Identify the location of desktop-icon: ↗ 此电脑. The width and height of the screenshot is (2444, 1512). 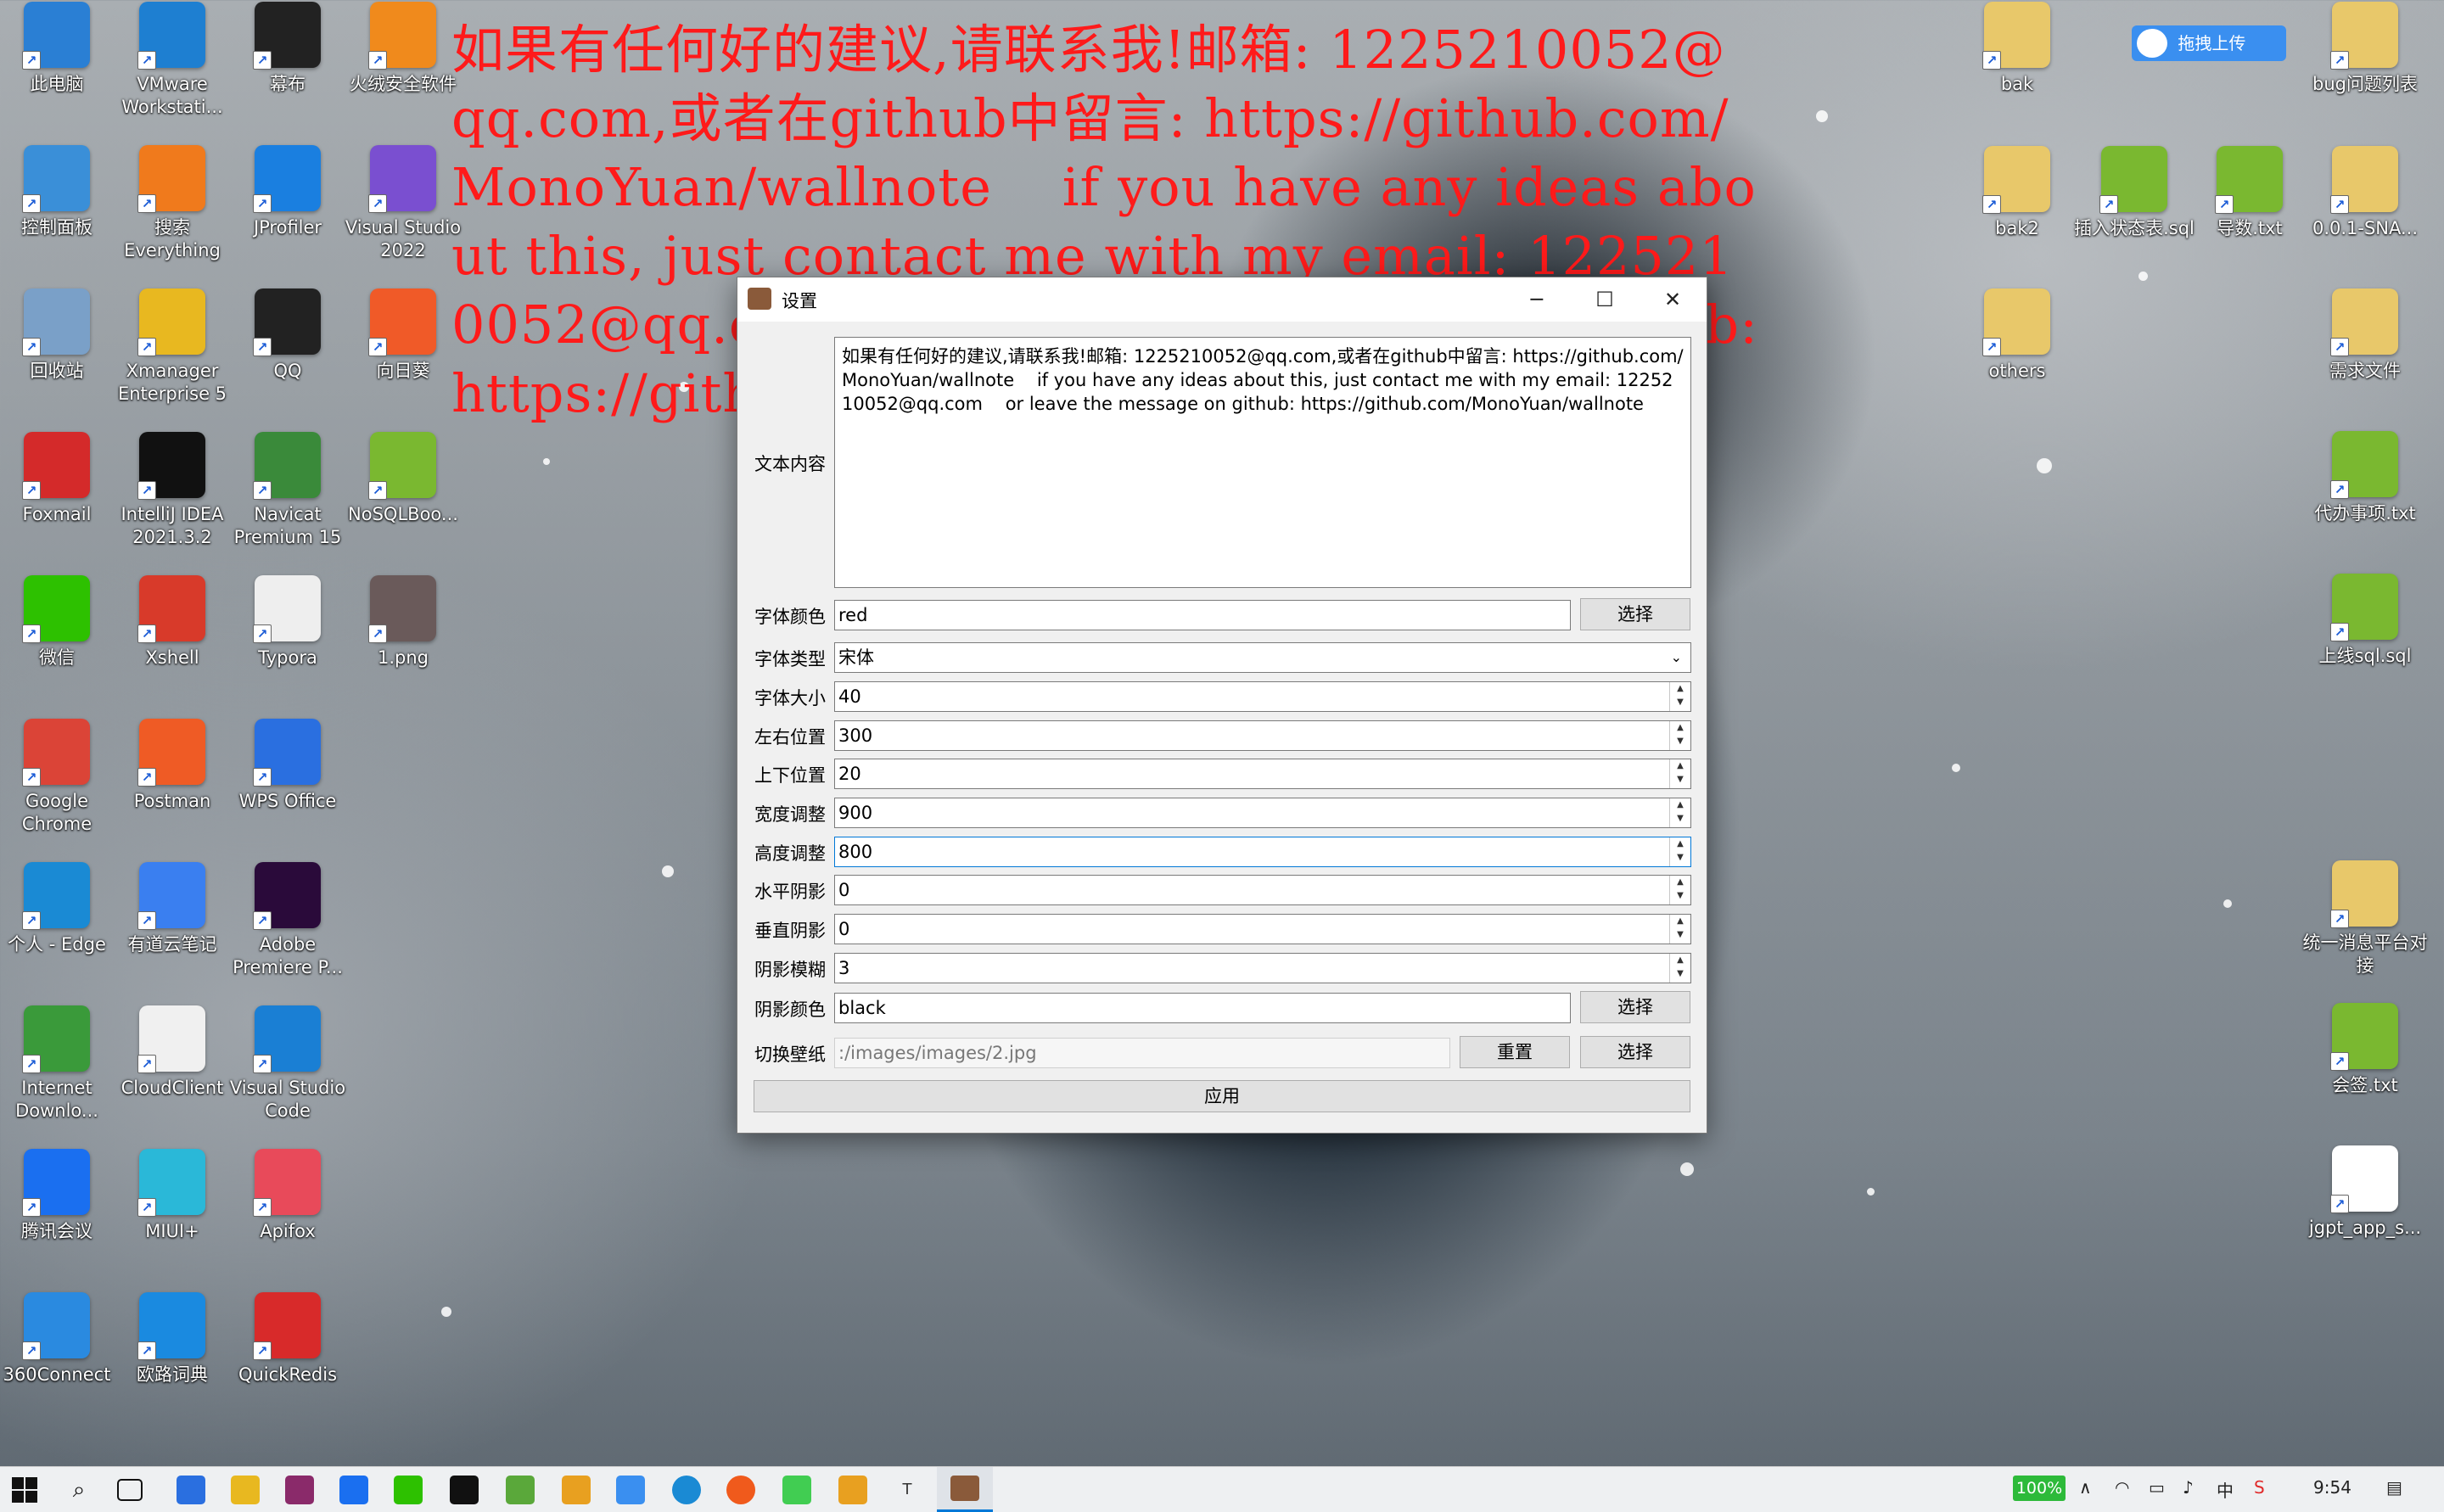
(60, 49).